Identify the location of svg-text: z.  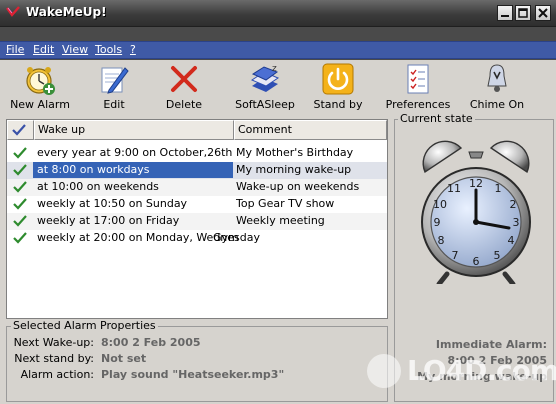
(274, 69).